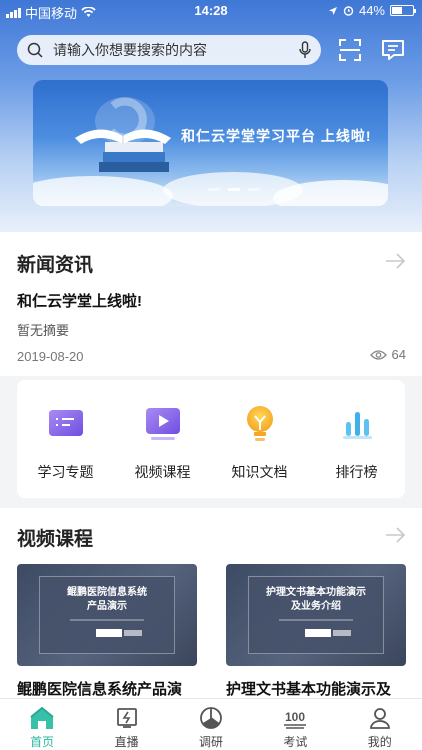 The height and width of the screenshot is (750, 422). Describe the element at coordinates (55, 539) in the screenshot. I see `video-section-title: 视频课程` at that location.